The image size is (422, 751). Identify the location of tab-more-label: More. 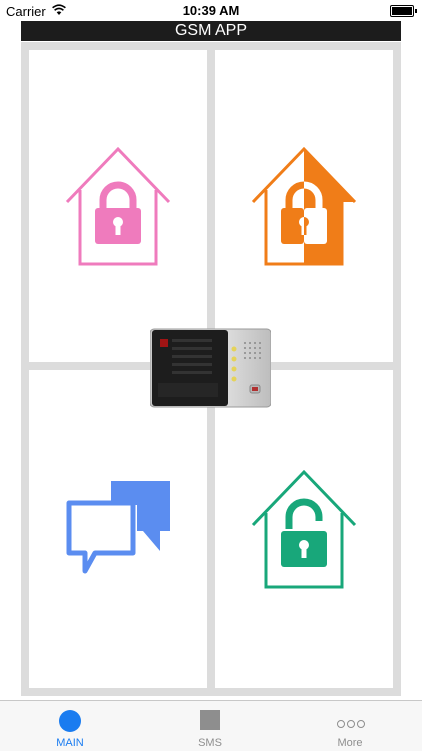
(350, 743).